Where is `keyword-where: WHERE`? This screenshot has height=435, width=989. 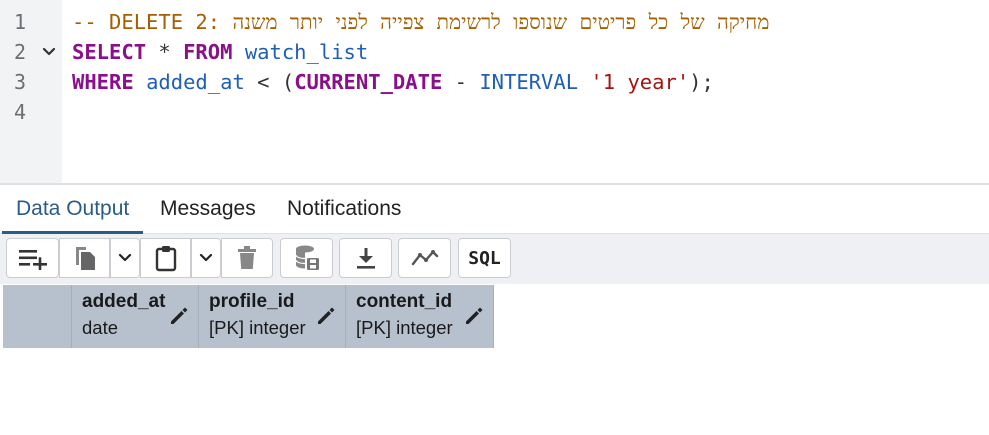 keyword-where: WHERE is located at coordinates (103, 82).